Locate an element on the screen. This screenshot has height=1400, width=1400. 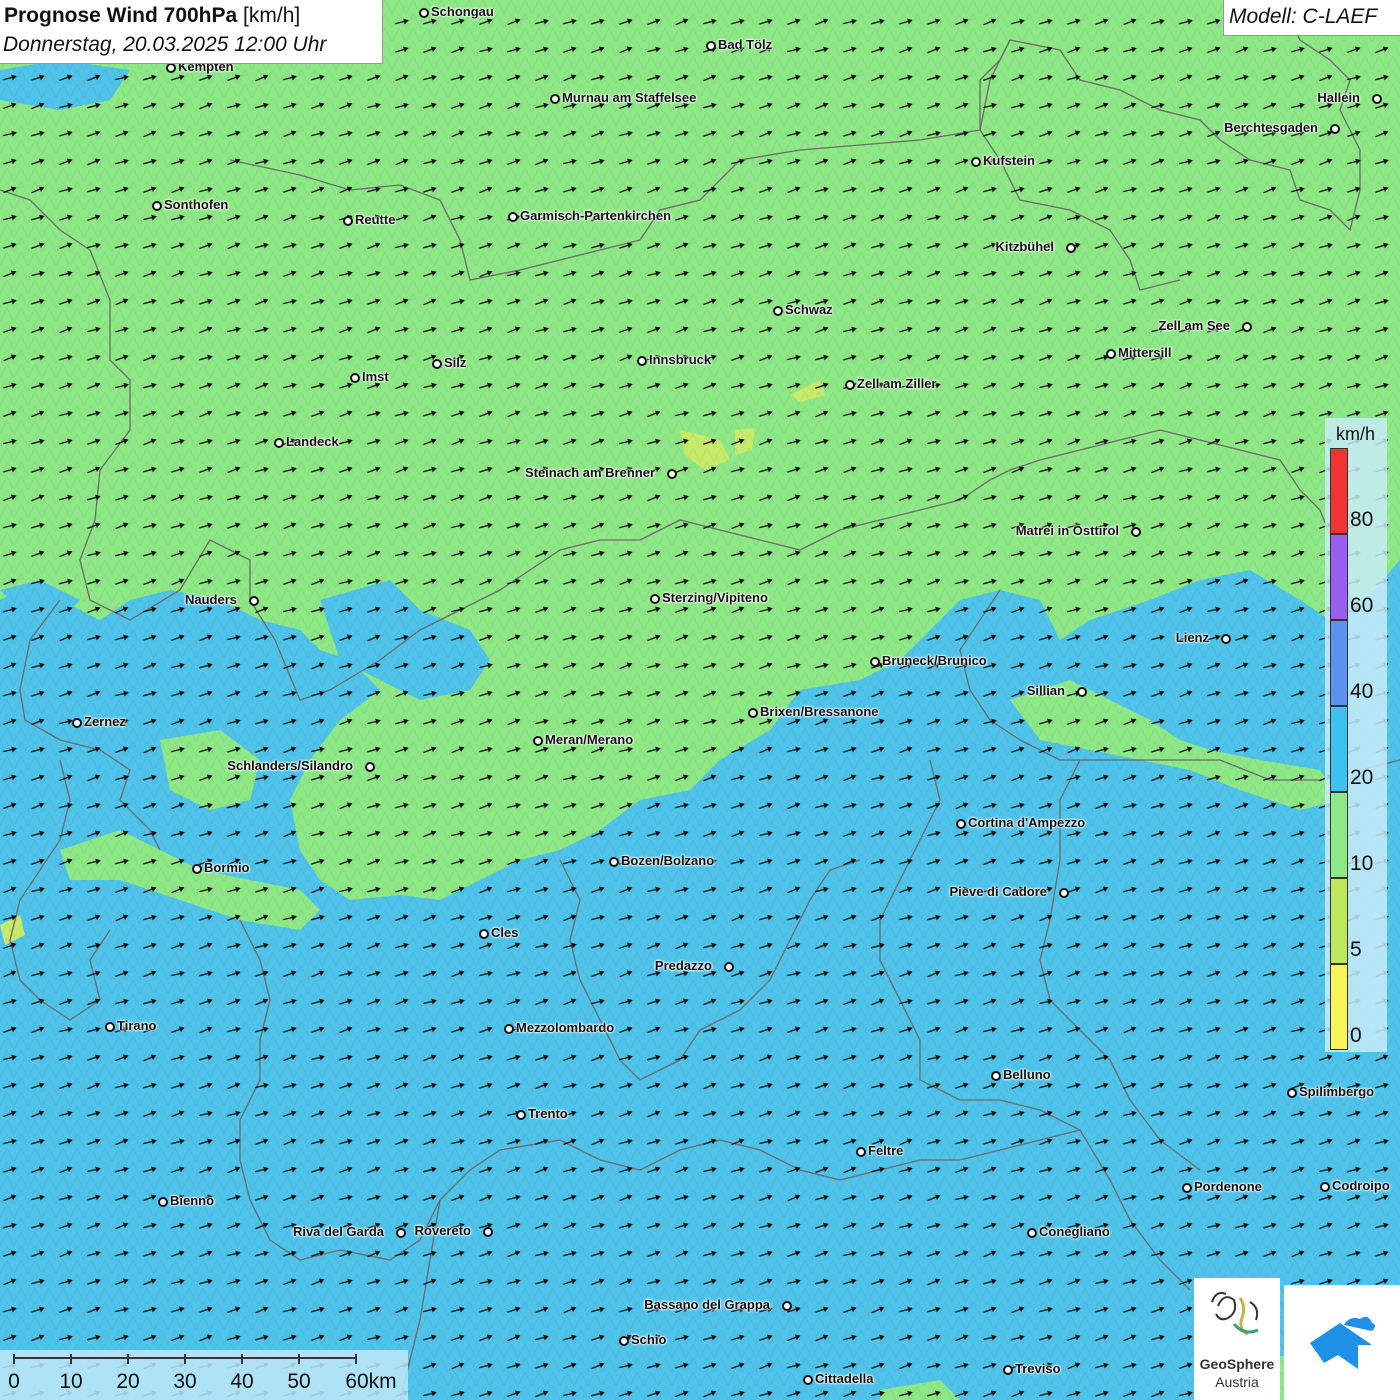
city-label: Mezzolombardo is located at coordinates (565, 1027).